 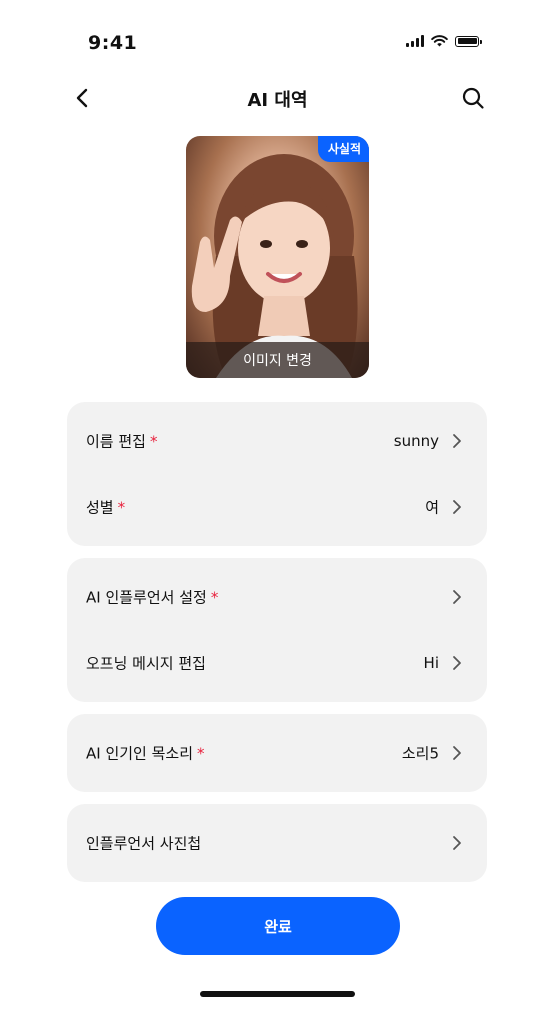 What do you see at coordinates (140, 753) in the screenshot?
I see `voice-label-text: AI 인기인 목소리` at bounding box center [140, 753].